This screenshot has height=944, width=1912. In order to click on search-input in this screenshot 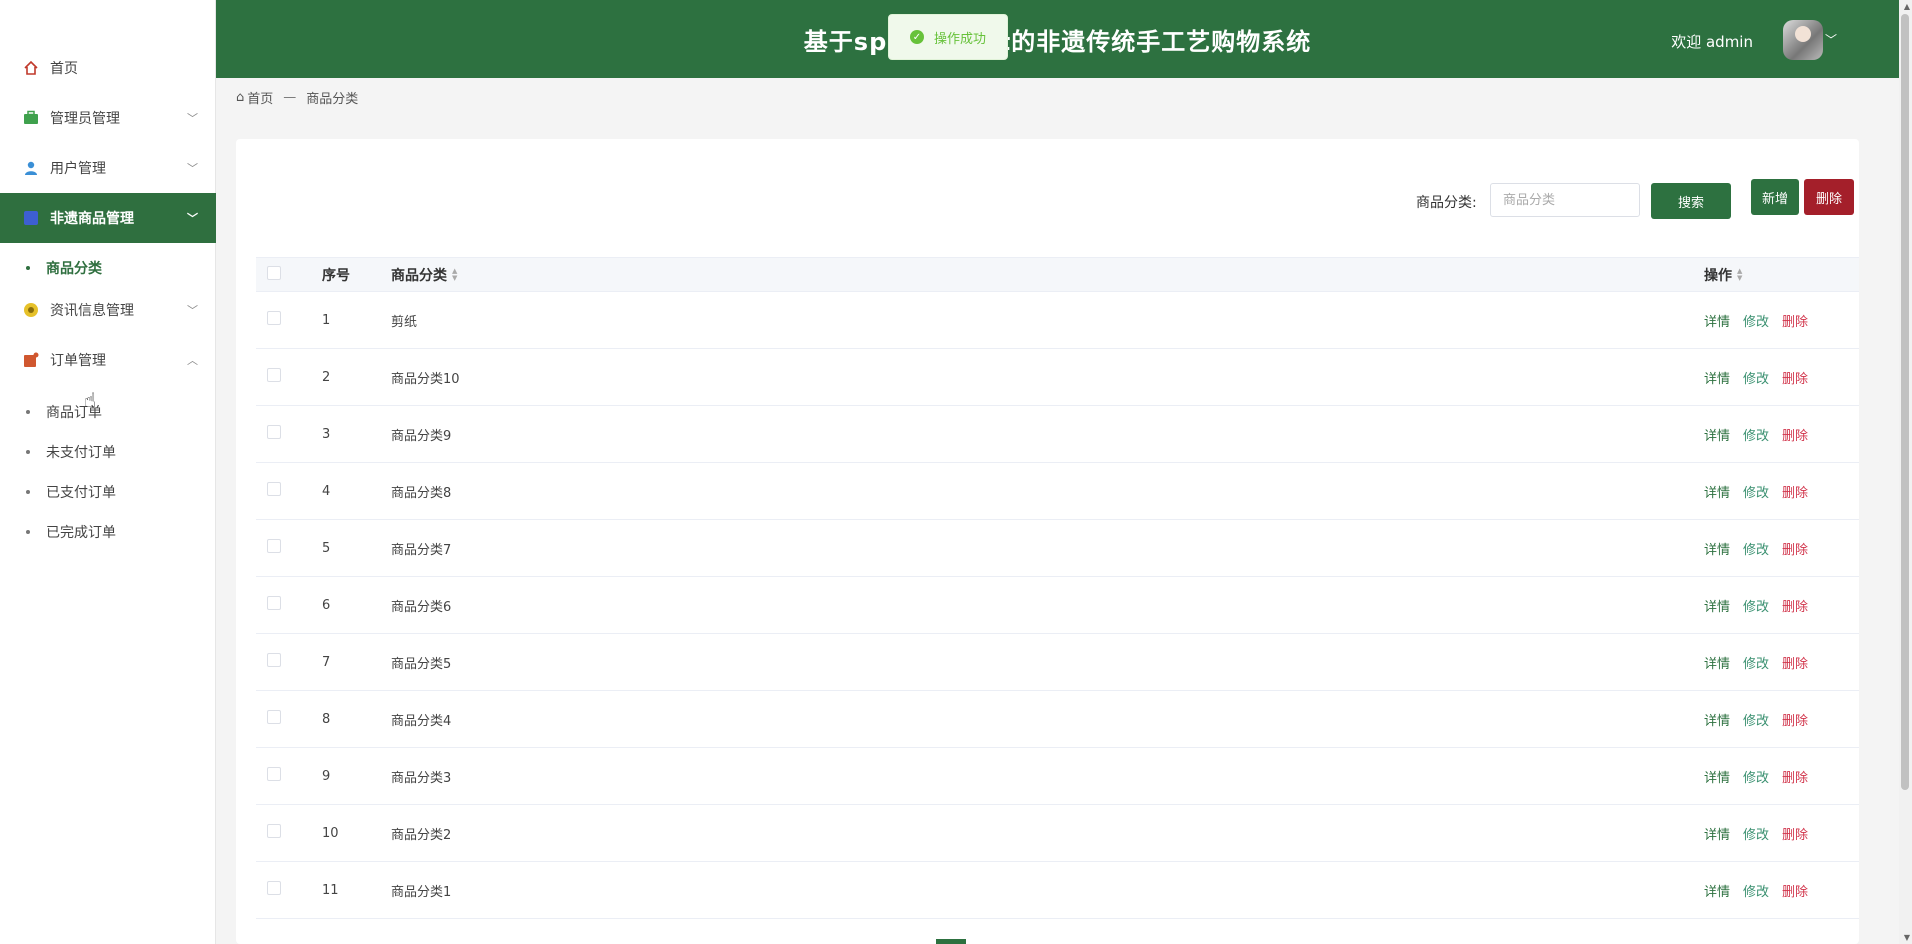, I will do `click(1565, 200)`.